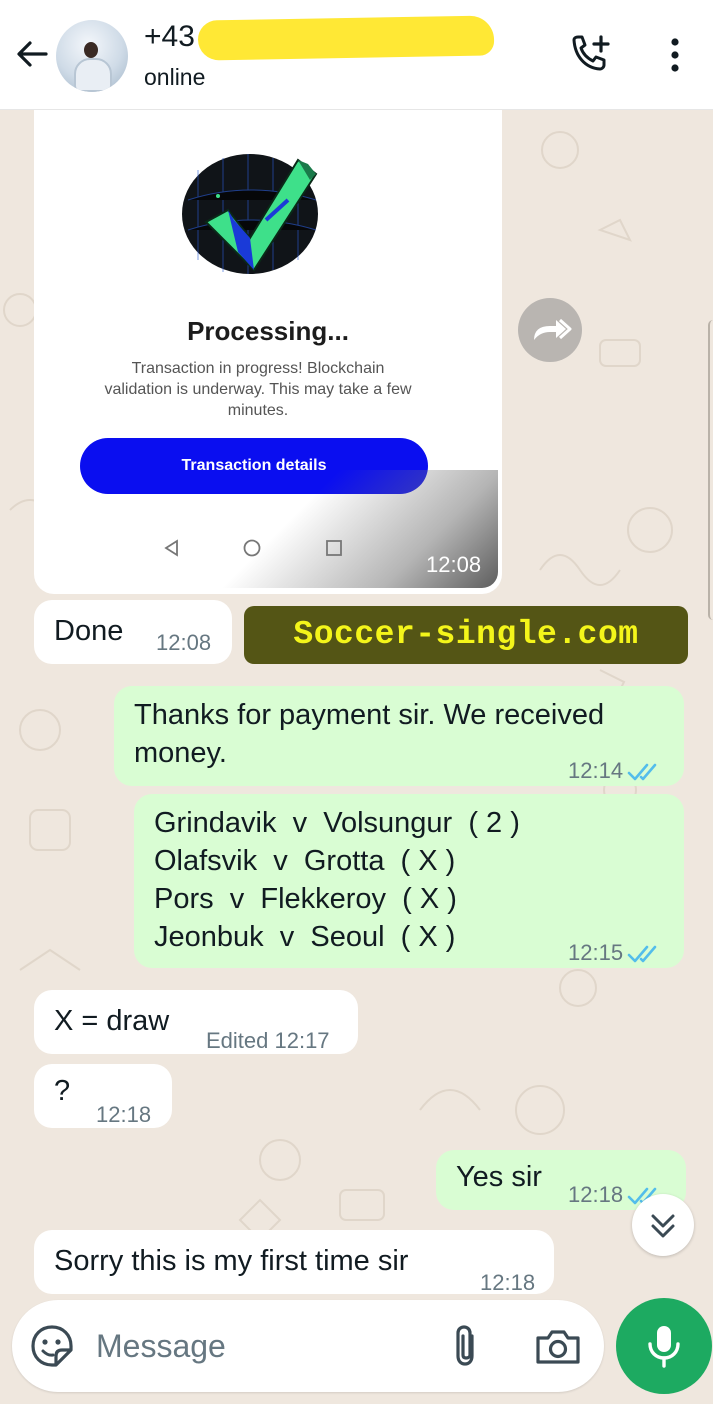 The height and width of the screenshot is (1404, 713). I want to click on chat-header: +43 online, so click(356, 55).